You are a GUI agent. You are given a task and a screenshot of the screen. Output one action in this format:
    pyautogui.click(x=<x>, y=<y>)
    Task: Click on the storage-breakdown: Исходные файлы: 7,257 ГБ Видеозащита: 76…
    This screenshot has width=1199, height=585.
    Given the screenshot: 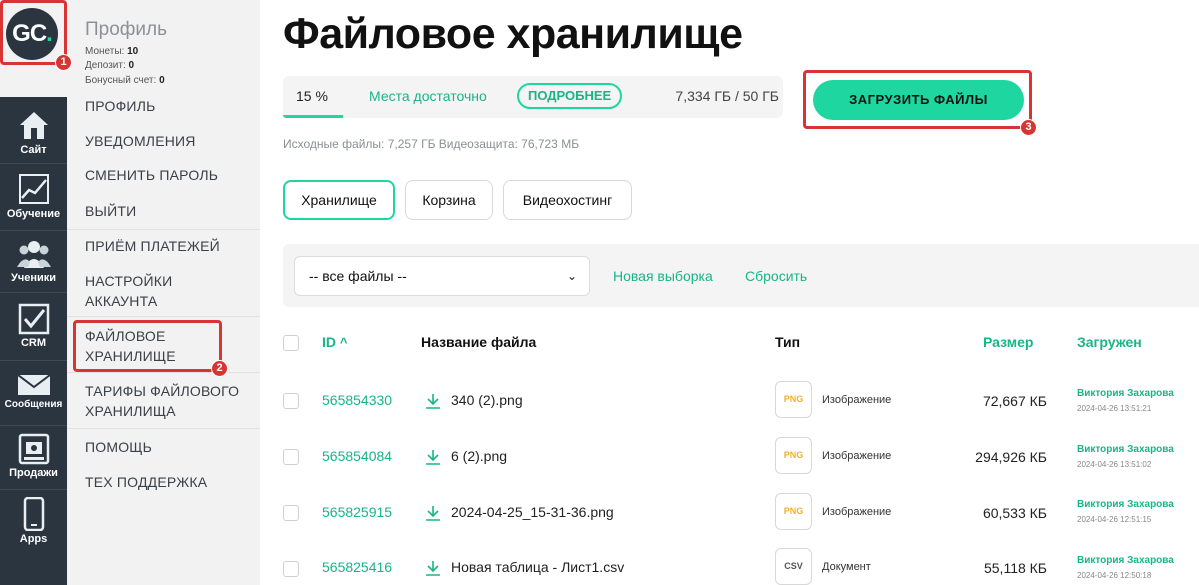 What is the action you would take?
    pyautogui.click(x=431, y=144)
    